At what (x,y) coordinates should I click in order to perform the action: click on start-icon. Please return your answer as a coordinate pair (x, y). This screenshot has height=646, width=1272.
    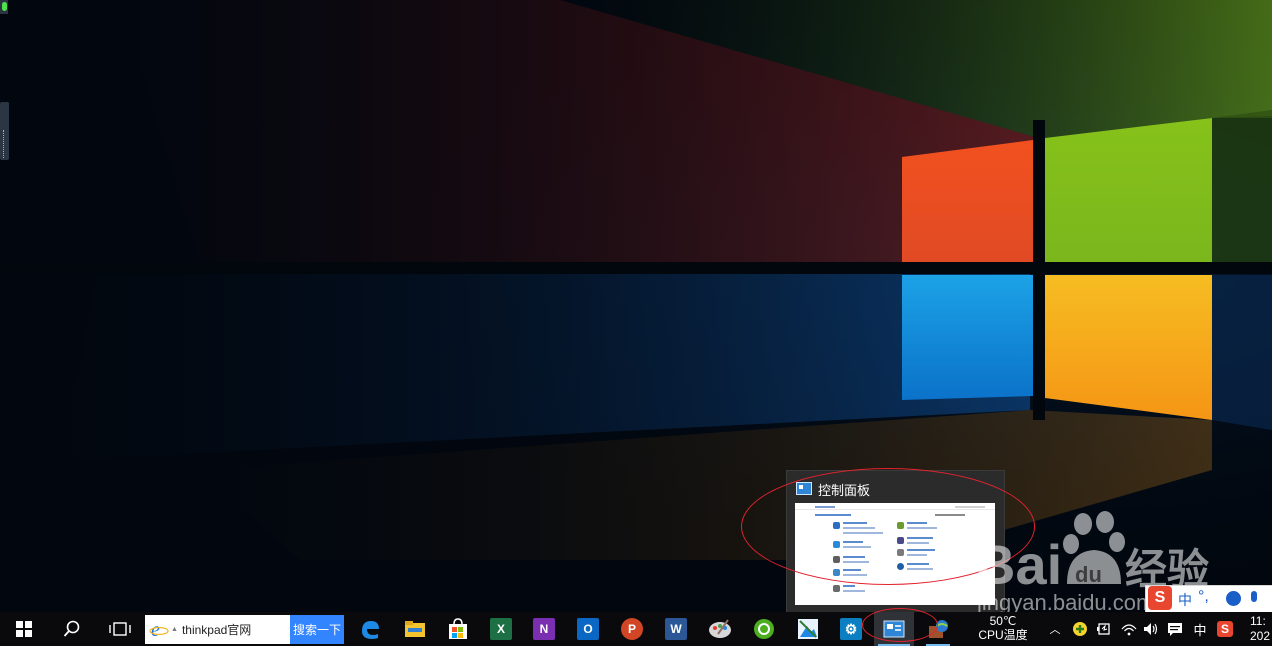
    Looking at the image, I should click on (24, 629).